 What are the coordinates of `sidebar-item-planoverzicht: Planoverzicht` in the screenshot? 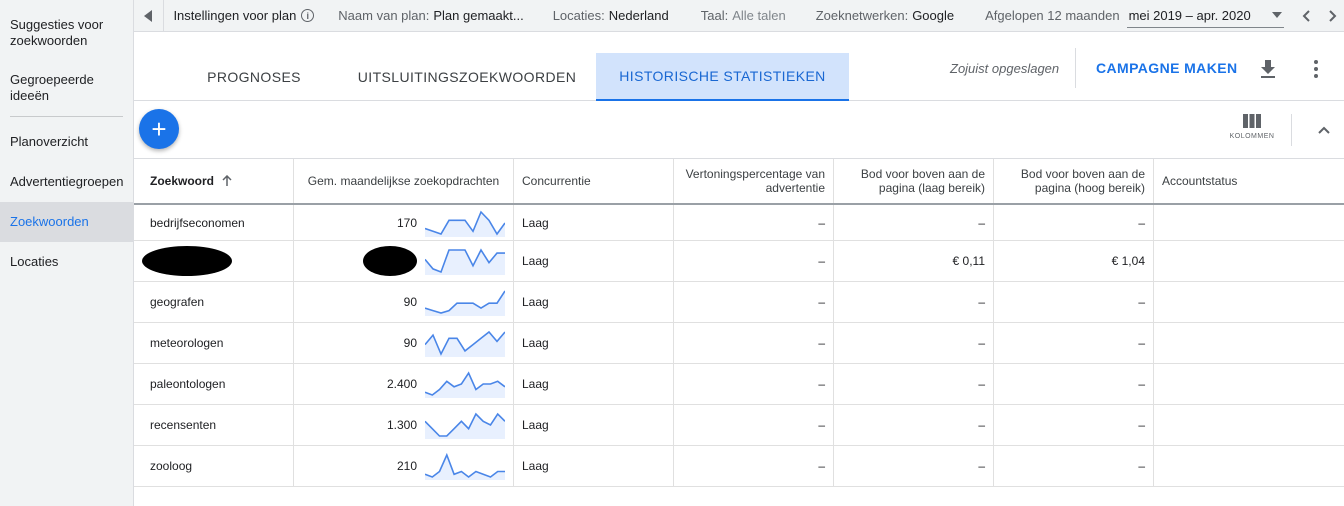 It's located at (66, 139).